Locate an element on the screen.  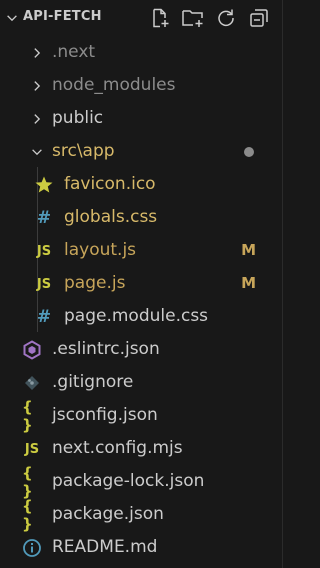
star-icon is located at coordinates (44, 184).